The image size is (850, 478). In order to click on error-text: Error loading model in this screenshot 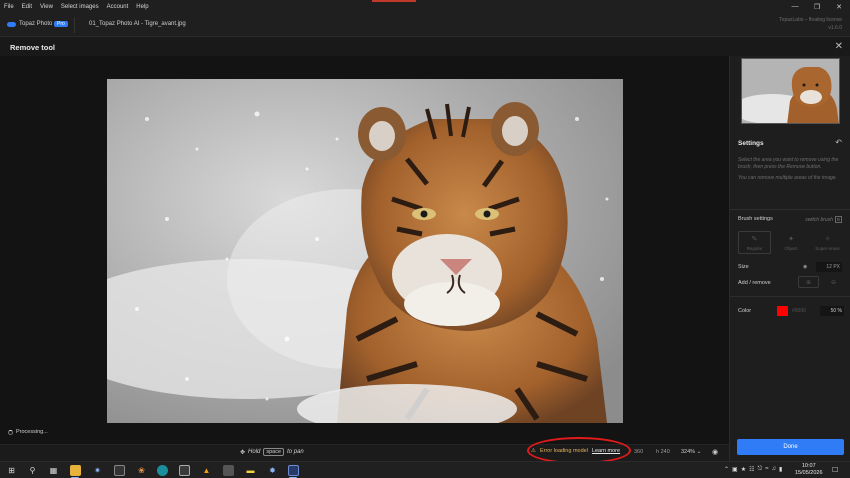, I will do `click(563, 451)`.